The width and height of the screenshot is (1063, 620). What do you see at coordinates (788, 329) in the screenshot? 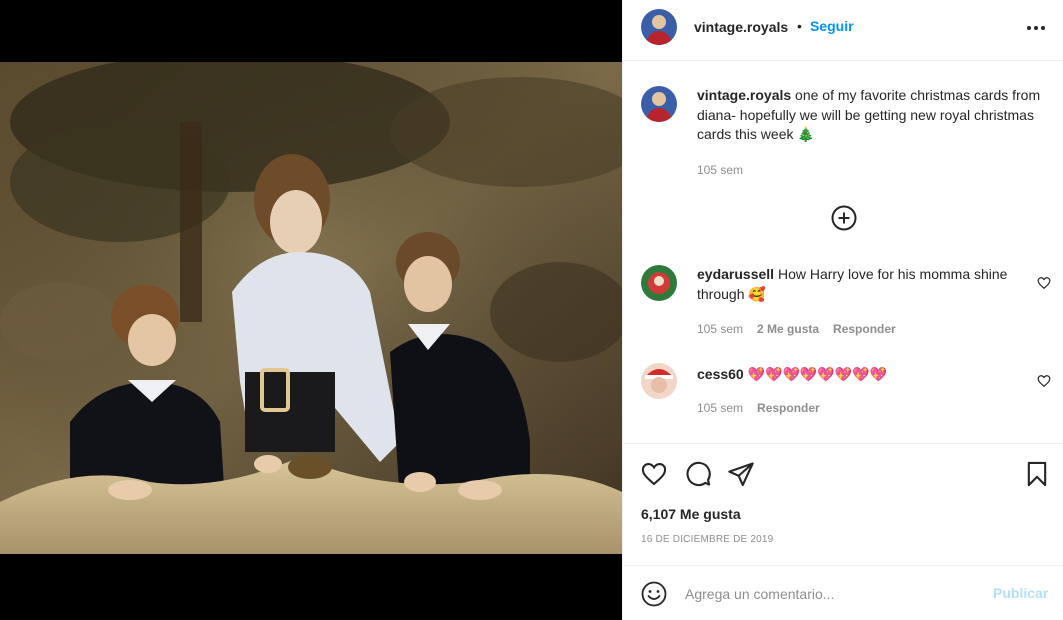
I see `comment-likes: 2 Me gusta` at bounding box center [788, 329].